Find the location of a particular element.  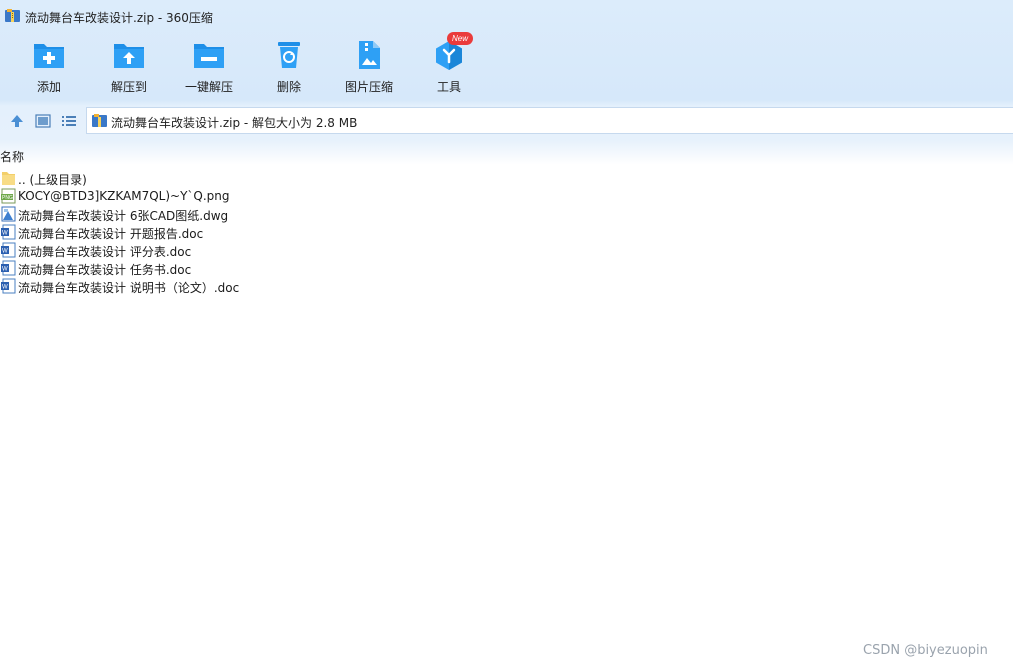

thumbnail-view-icon is located at coordinates (43, 121).